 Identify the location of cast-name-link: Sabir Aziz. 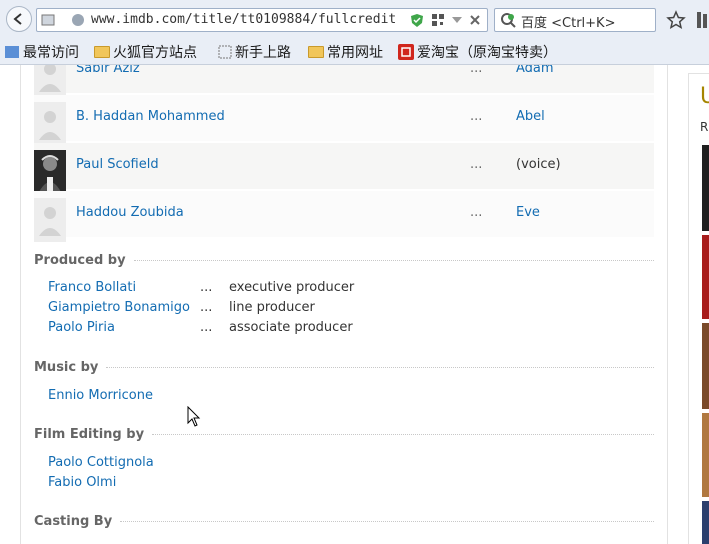
(108, 70).